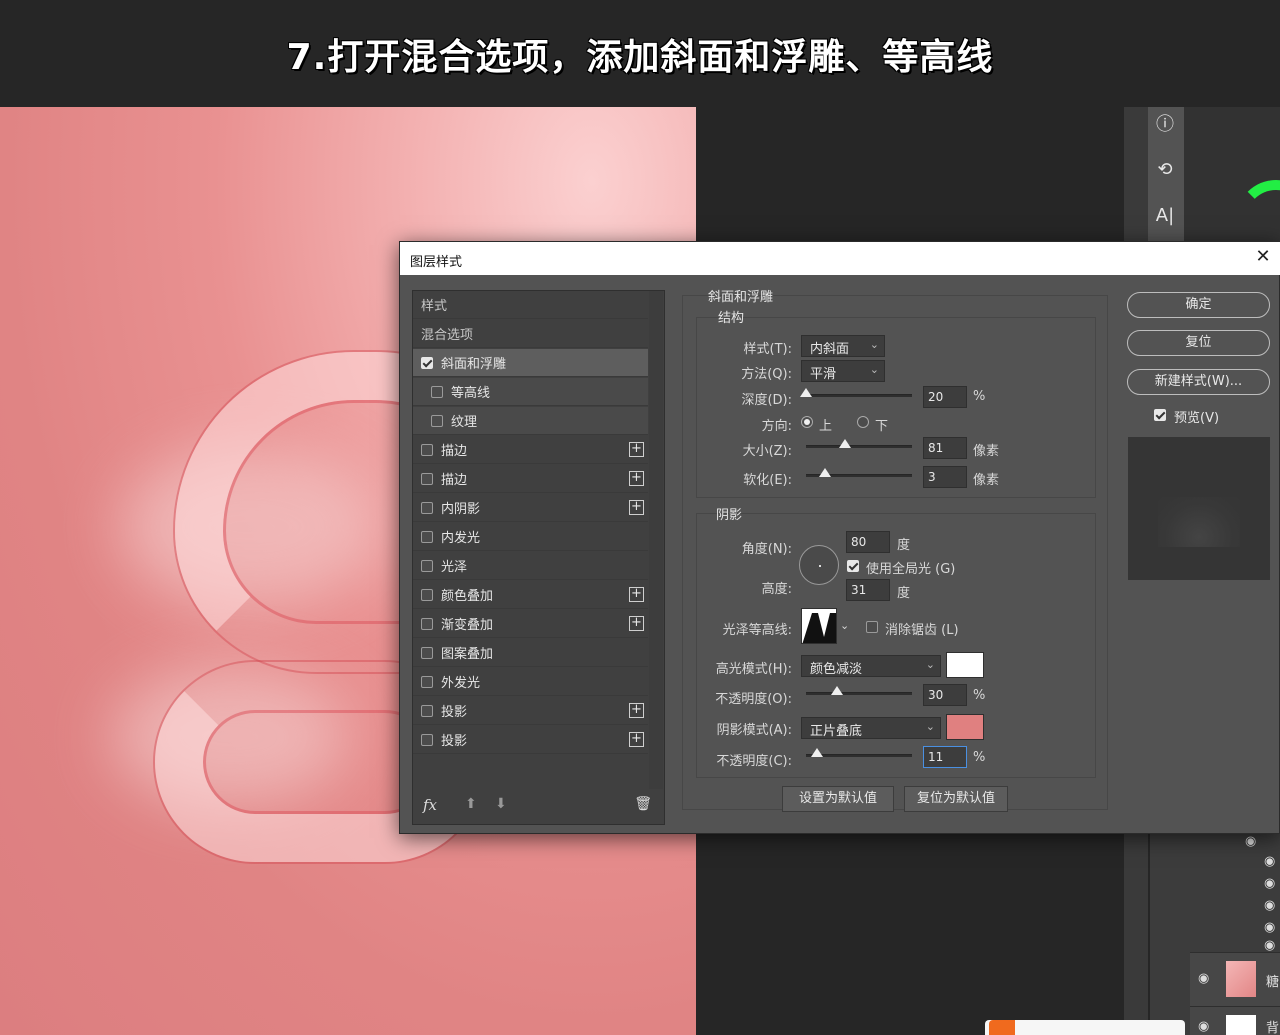 The height and width of the screenshot is (1035, 1280). What do you see at coordinates (530, 421) in the screenshot?
I see `style-list-item: 纹理` at bounding box center [530, 421].